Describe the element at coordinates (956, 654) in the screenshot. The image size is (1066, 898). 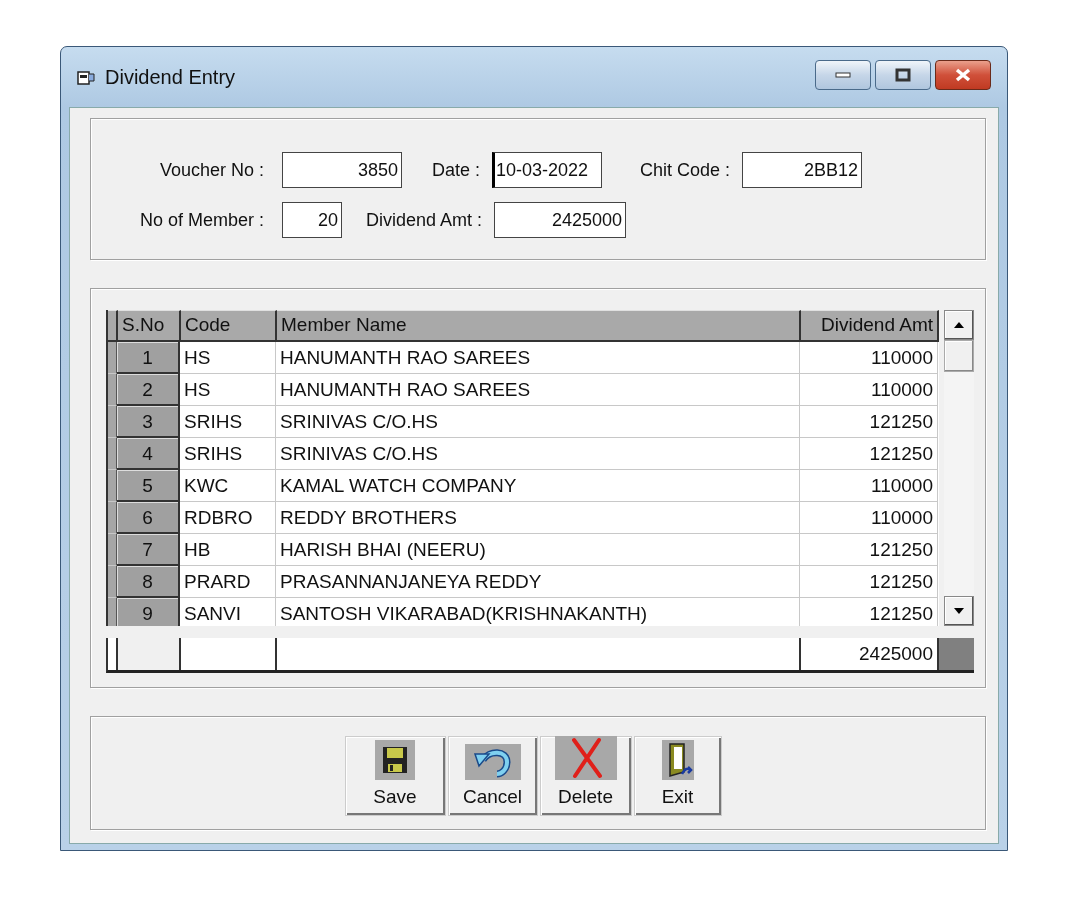
I see `total-row-end` at that location.